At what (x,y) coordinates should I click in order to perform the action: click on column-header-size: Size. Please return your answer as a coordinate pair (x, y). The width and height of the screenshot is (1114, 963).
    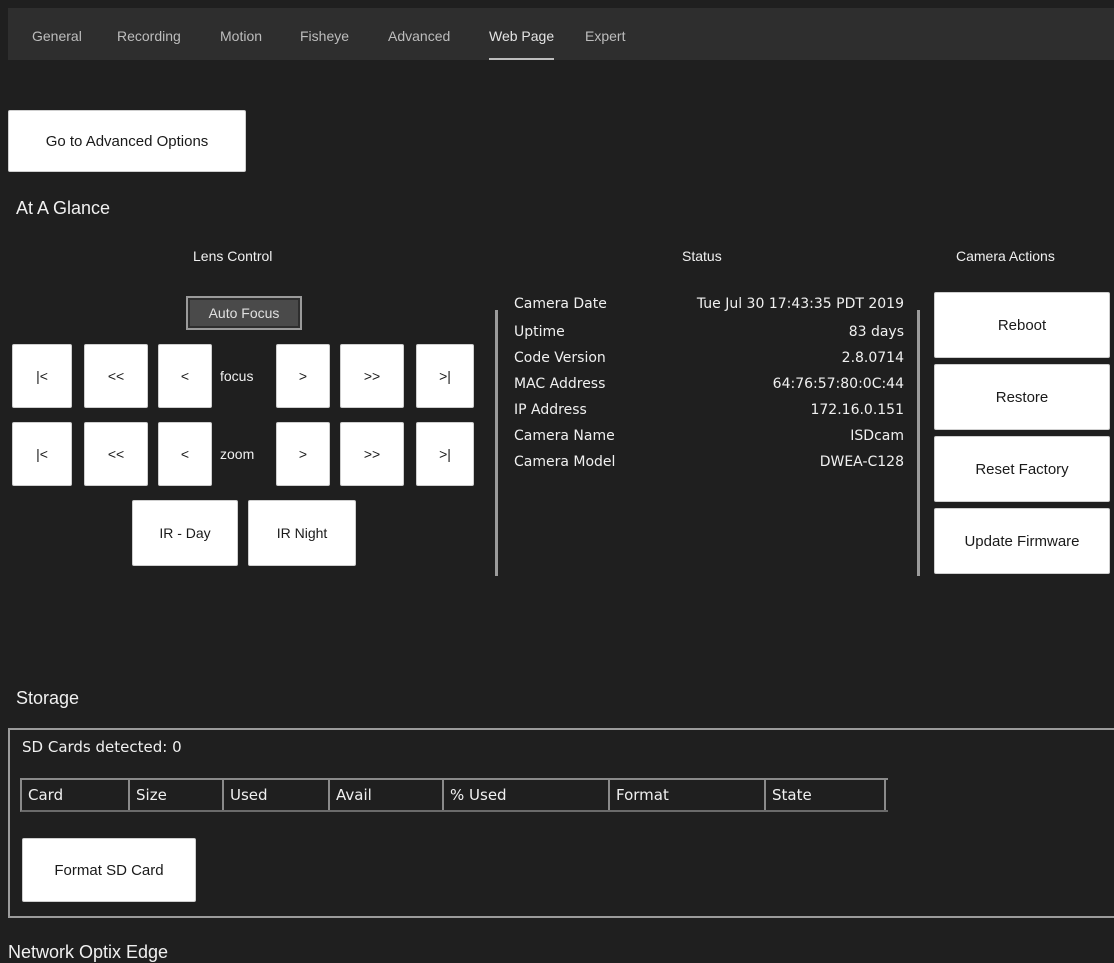
    Looking at the image, I should click on (177, 795).